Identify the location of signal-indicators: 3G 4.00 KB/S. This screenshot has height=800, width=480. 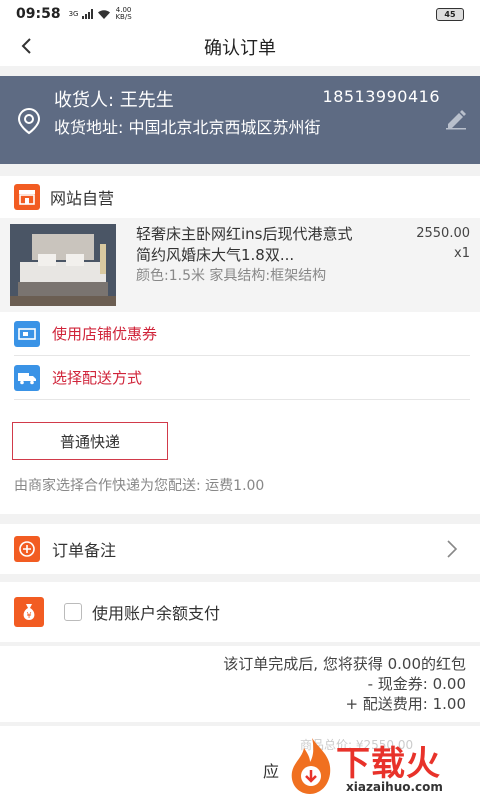
(100, 14).